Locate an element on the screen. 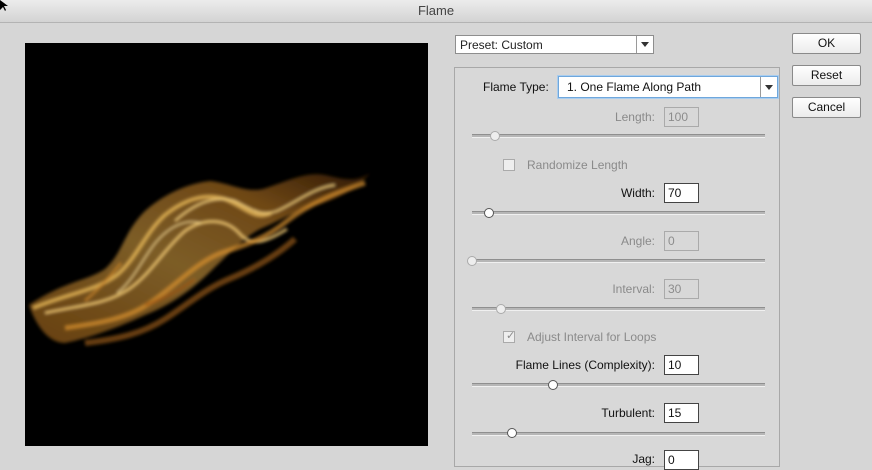  ok-button: OK is located at coordinates (826, 43).